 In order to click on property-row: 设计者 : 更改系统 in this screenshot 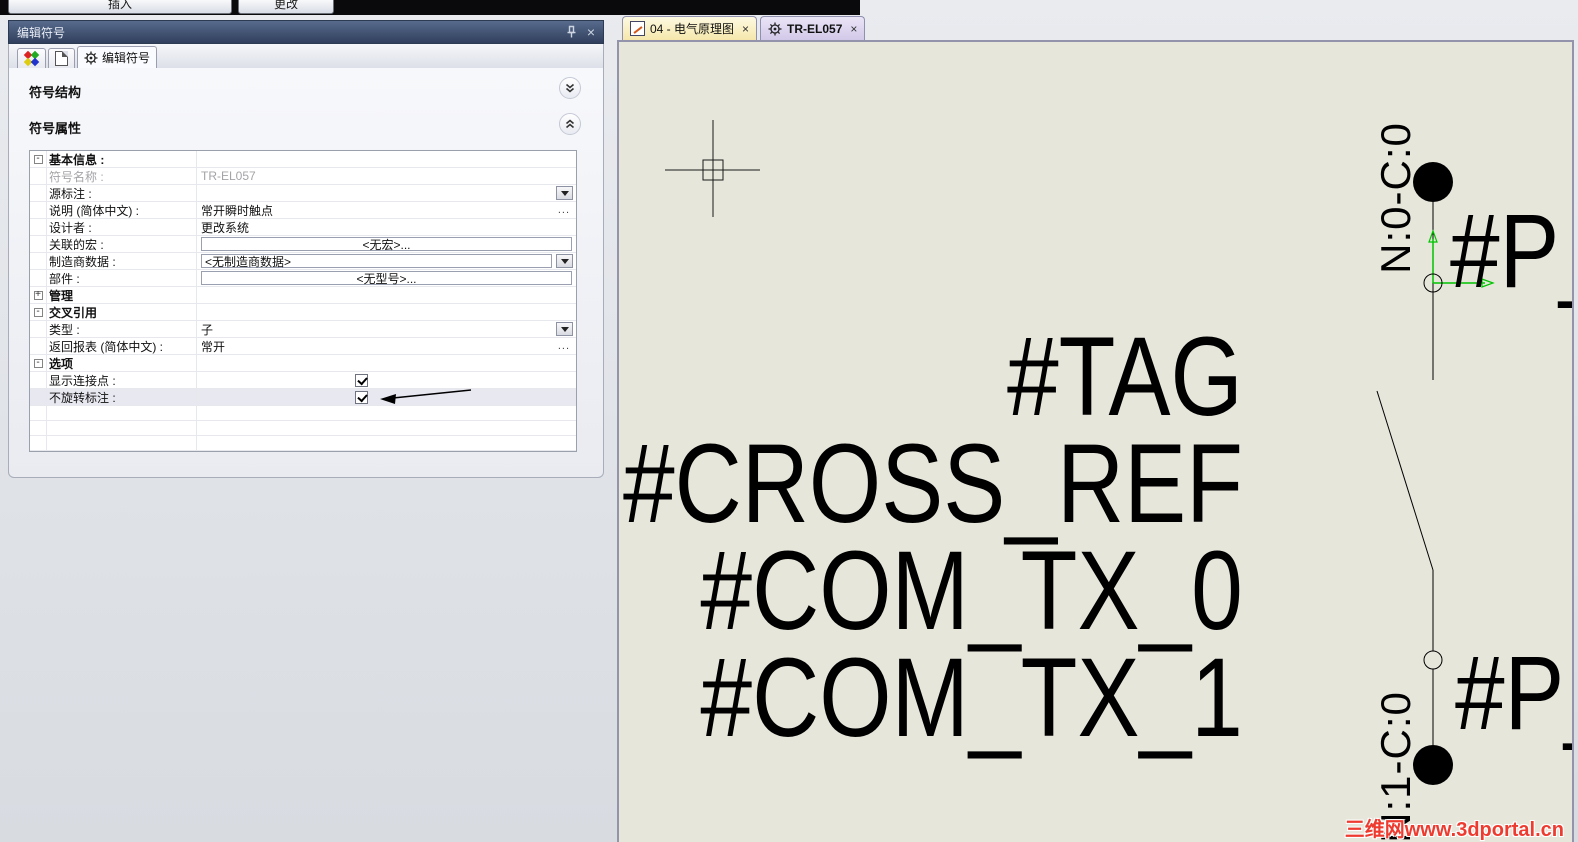, I will do `click(303, 227)`.